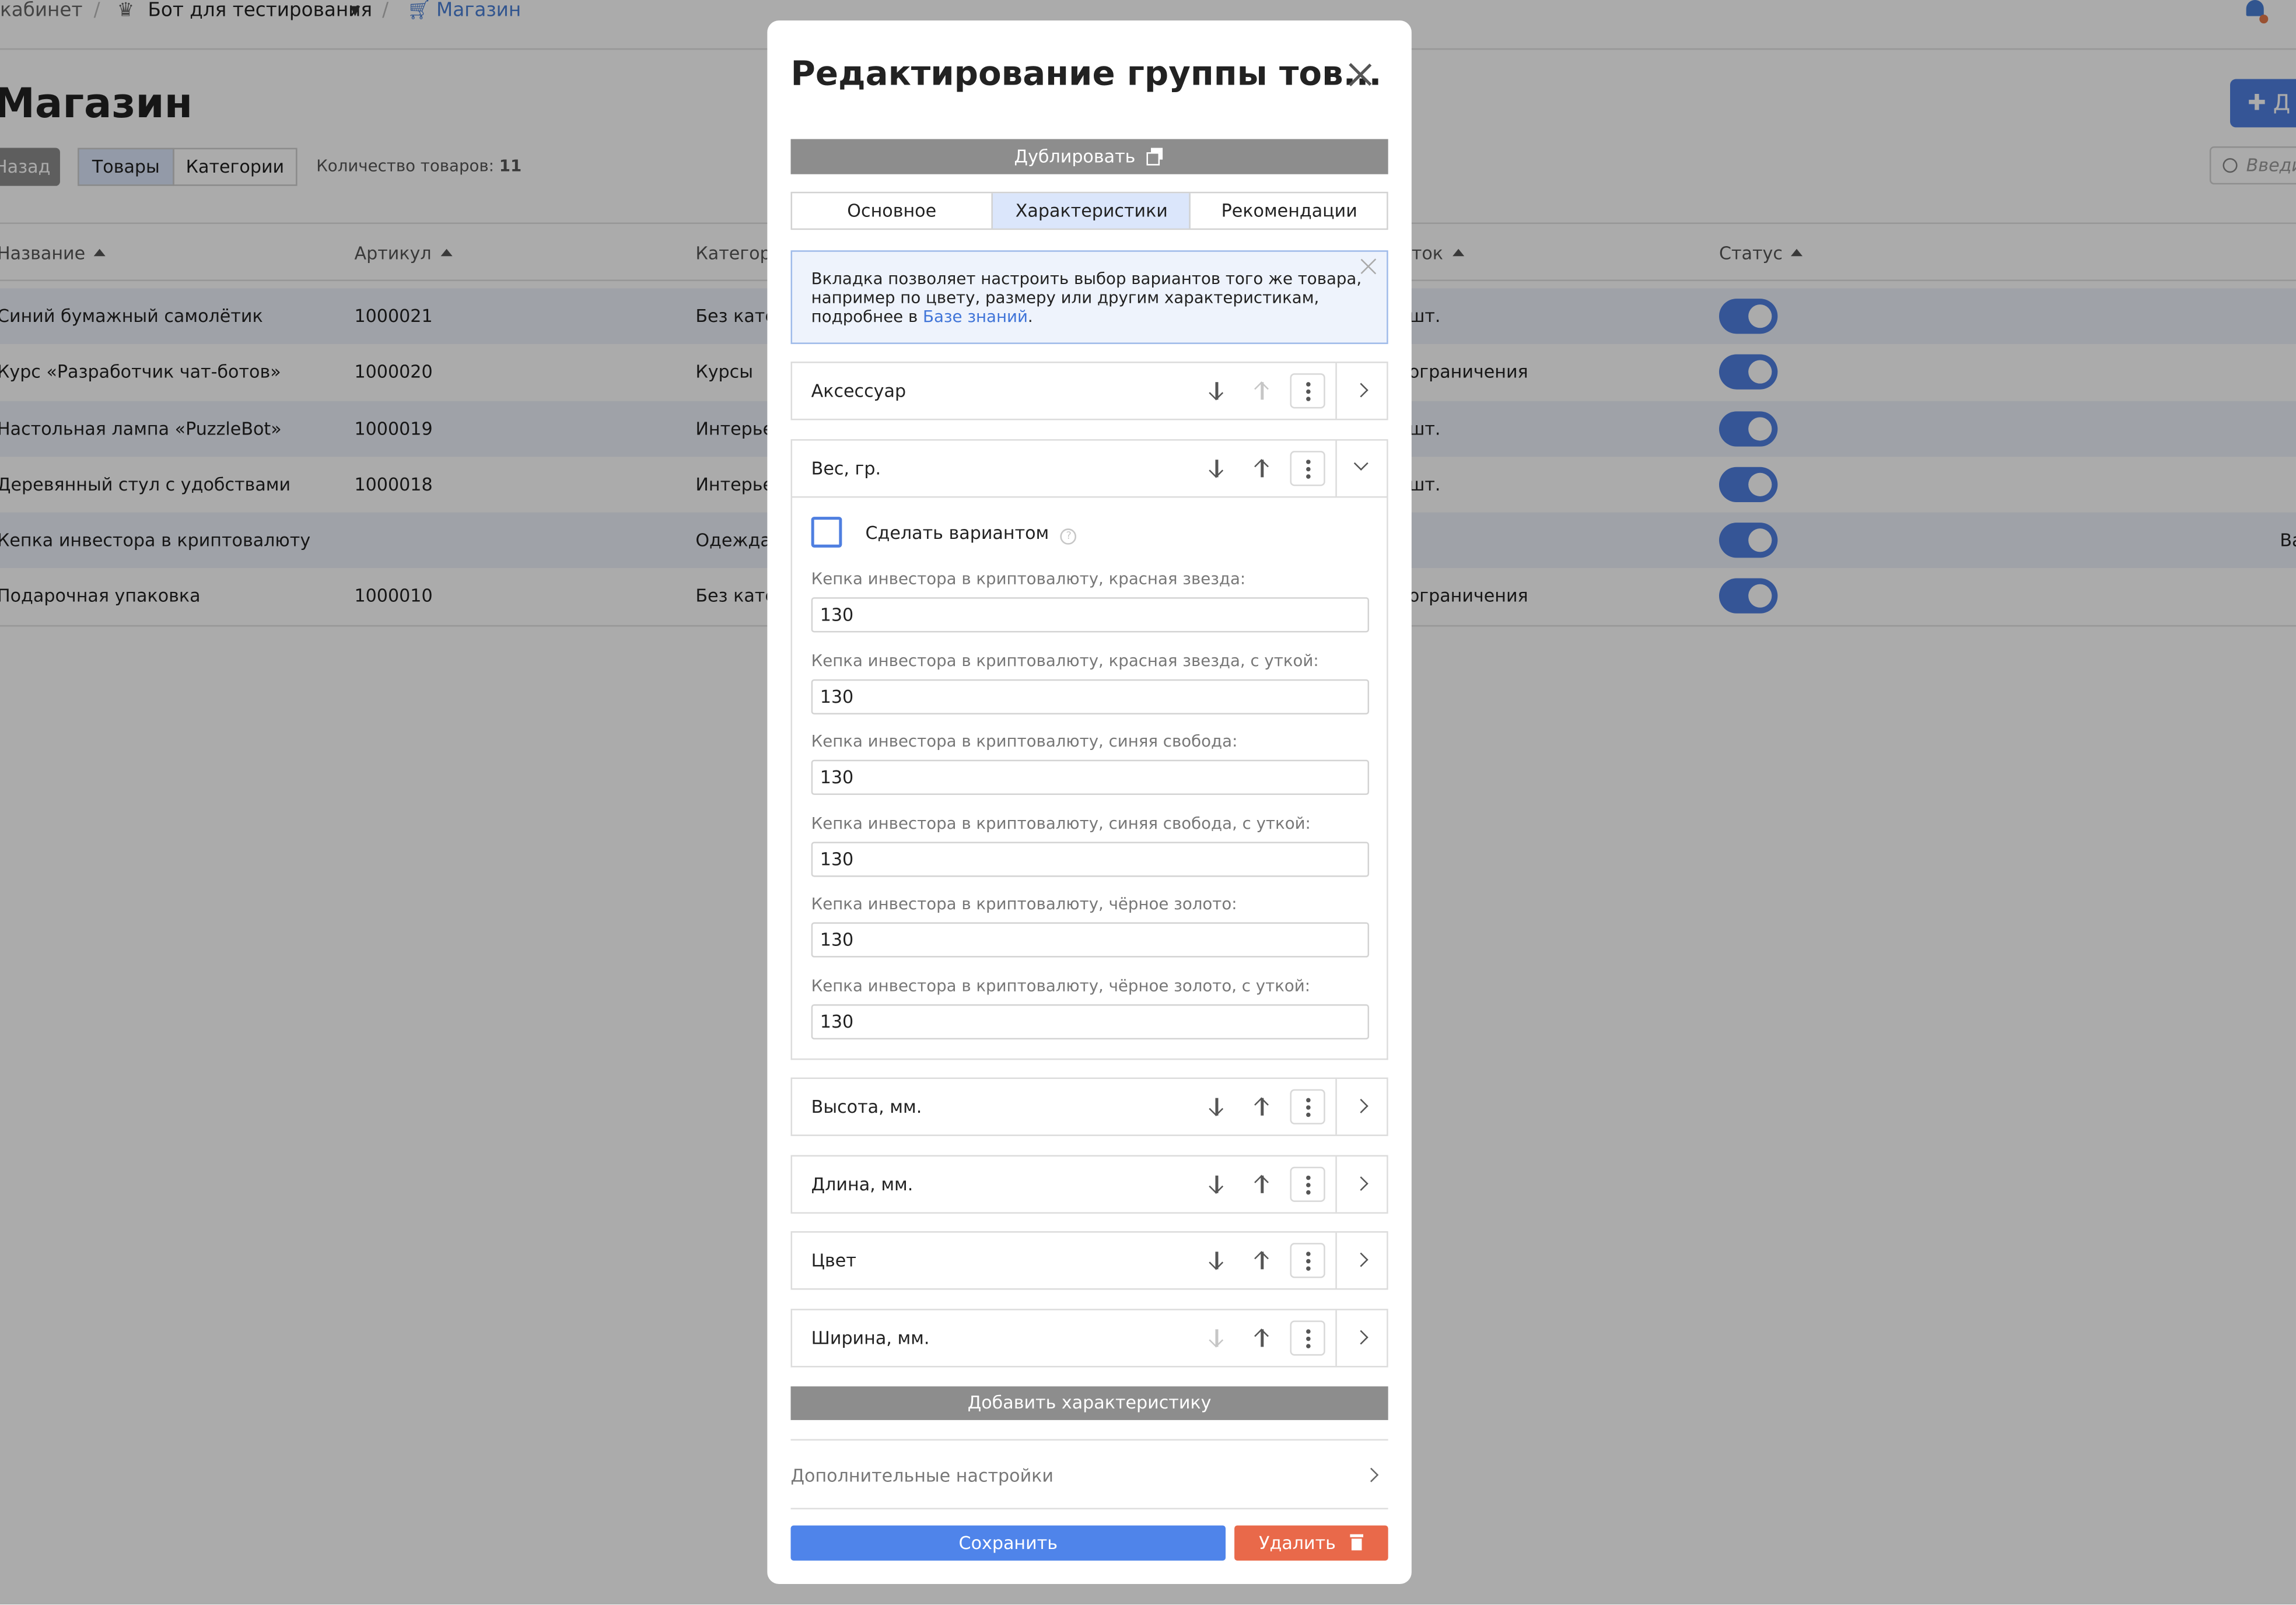  What do you see at coordinates (1288, 211) in the screenshot?
I see `tab-recommendations: Рекомендации` at bounding box center [1288, 211].